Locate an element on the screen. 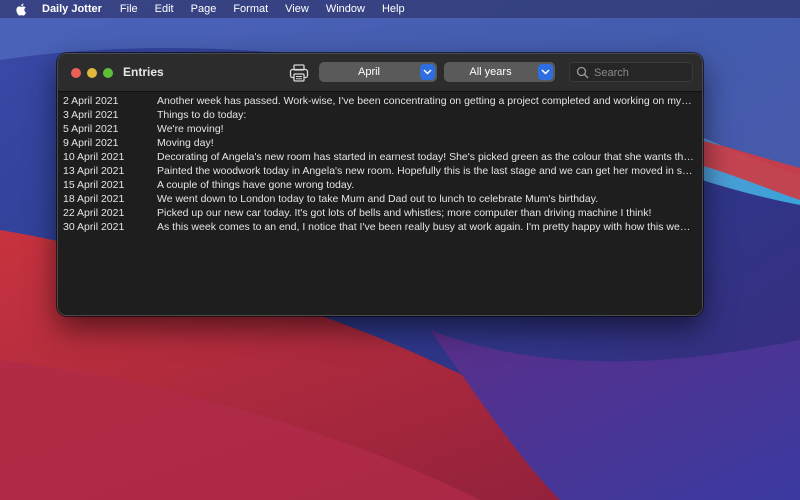  window-titlebar: Entries April All years is located at coordinates (380, 73).